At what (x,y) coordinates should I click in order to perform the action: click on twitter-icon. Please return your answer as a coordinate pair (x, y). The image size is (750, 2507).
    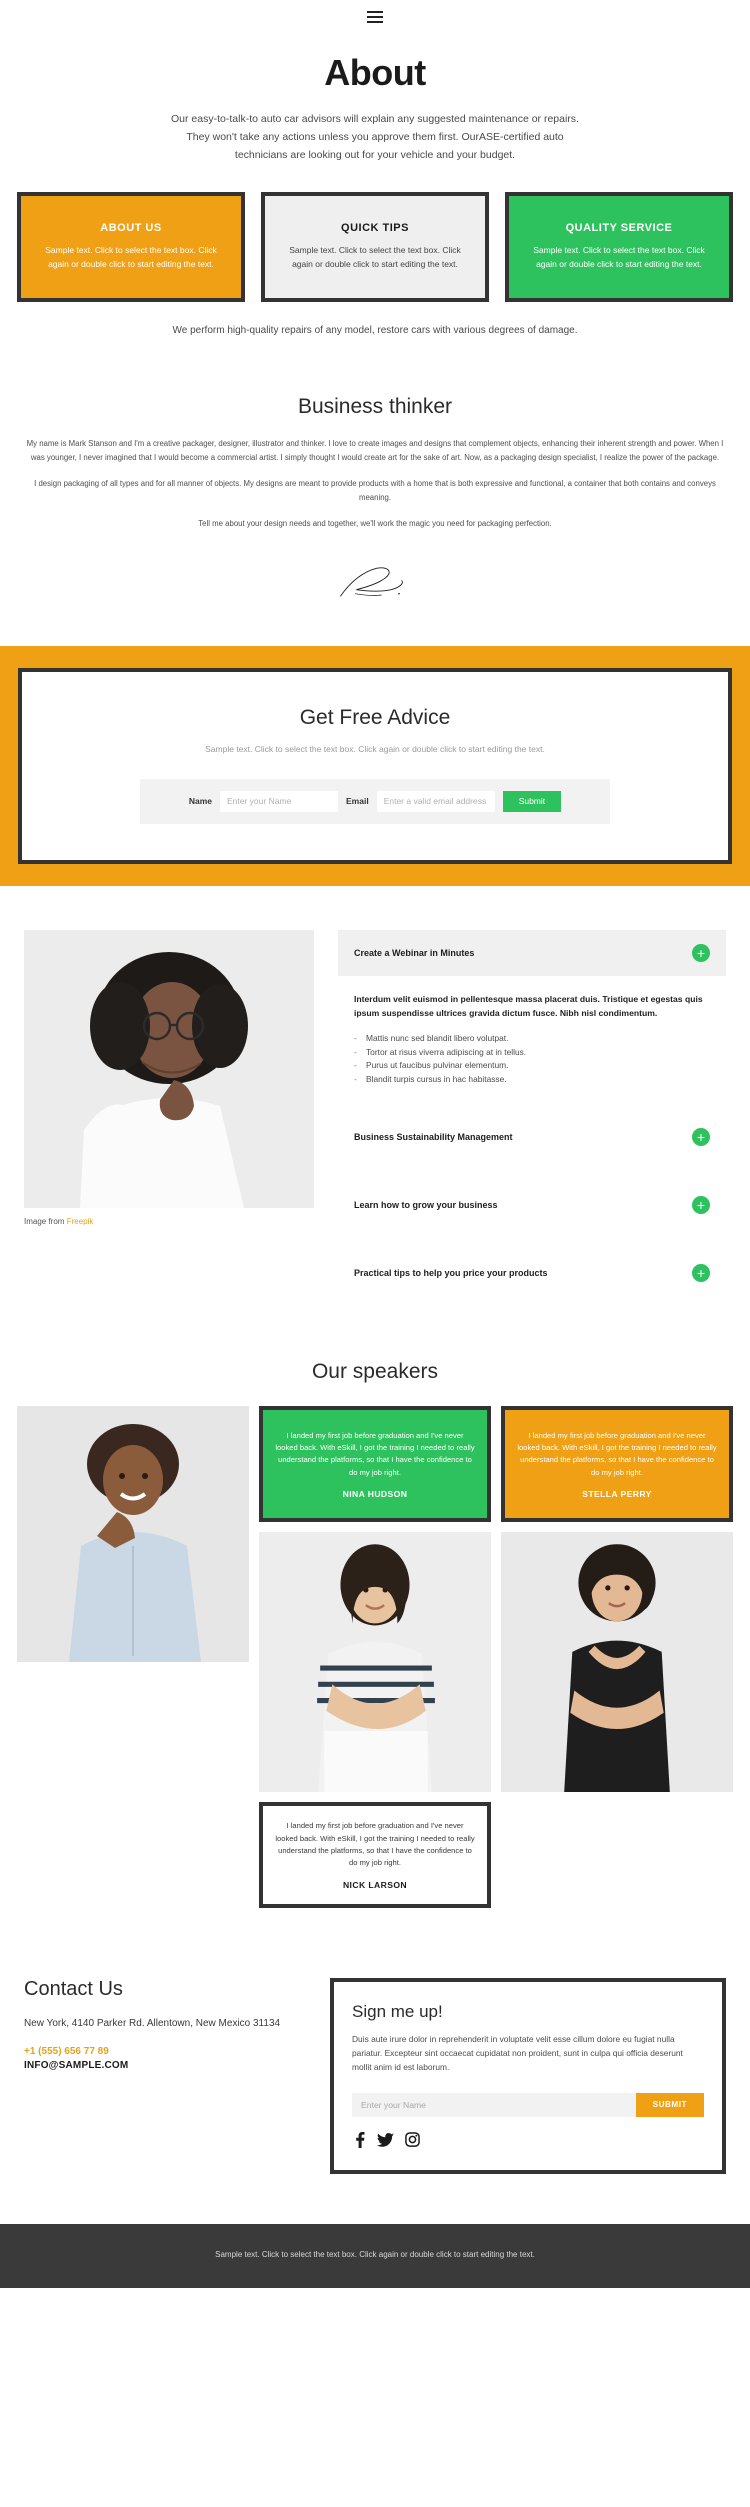
    Looking at the image, I should click on (385, 2140).